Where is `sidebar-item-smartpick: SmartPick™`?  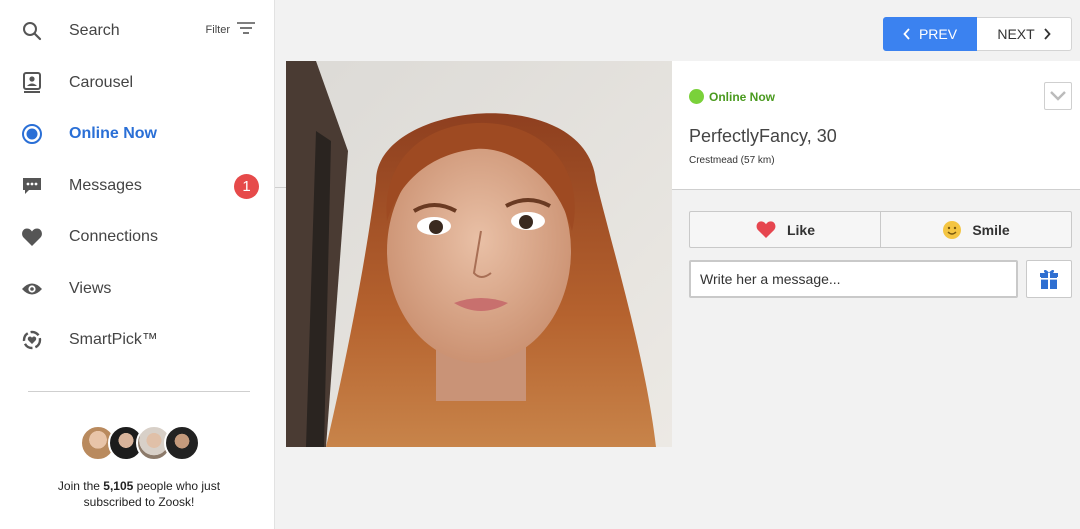
sidebar-item-smartpick: SmartPick™ is located at coordinates (137, 340).